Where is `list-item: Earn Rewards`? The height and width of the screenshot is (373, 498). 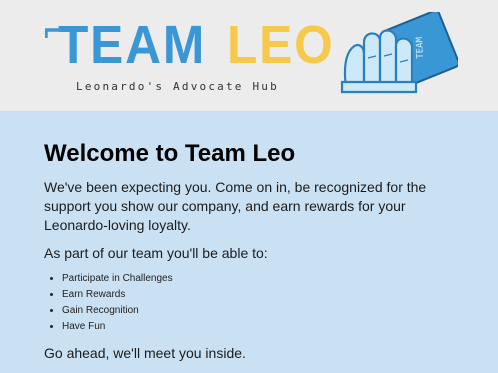
list-item: Earn Rewards is located at coordinates (263, 295).